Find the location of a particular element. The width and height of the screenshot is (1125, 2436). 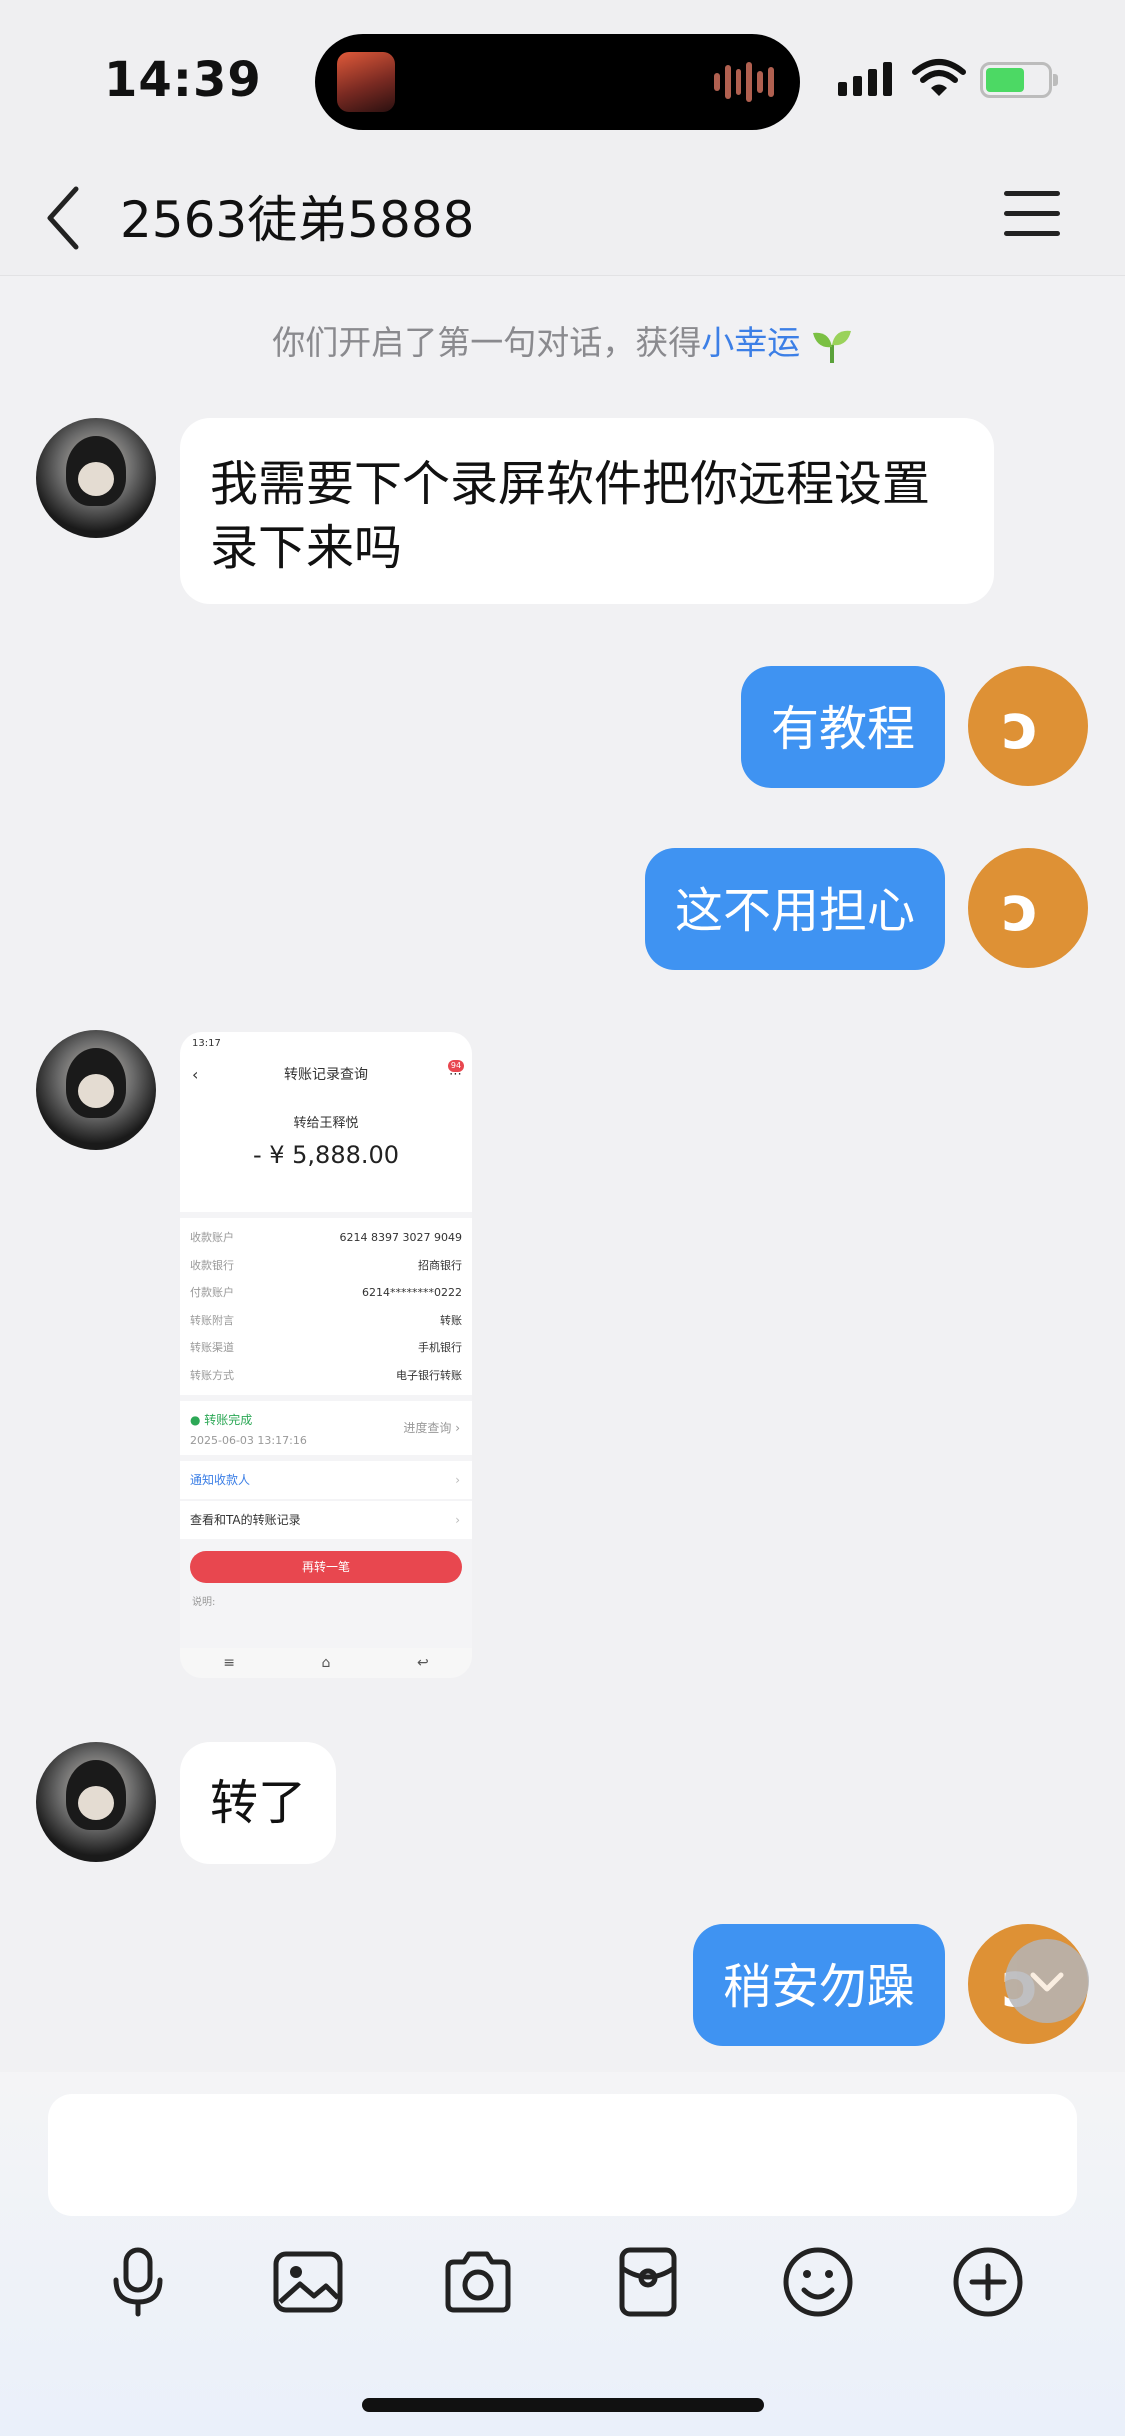

message-bubble-outgoing: 这不用担心 is located at coordinates (794, 909).